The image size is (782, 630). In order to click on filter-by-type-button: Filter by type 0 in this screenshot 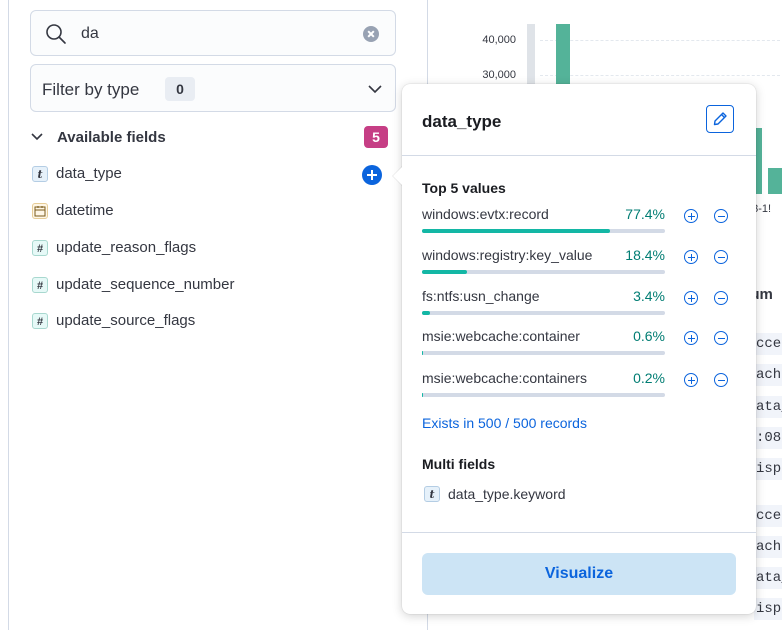, I will do `click(213, 88)`.